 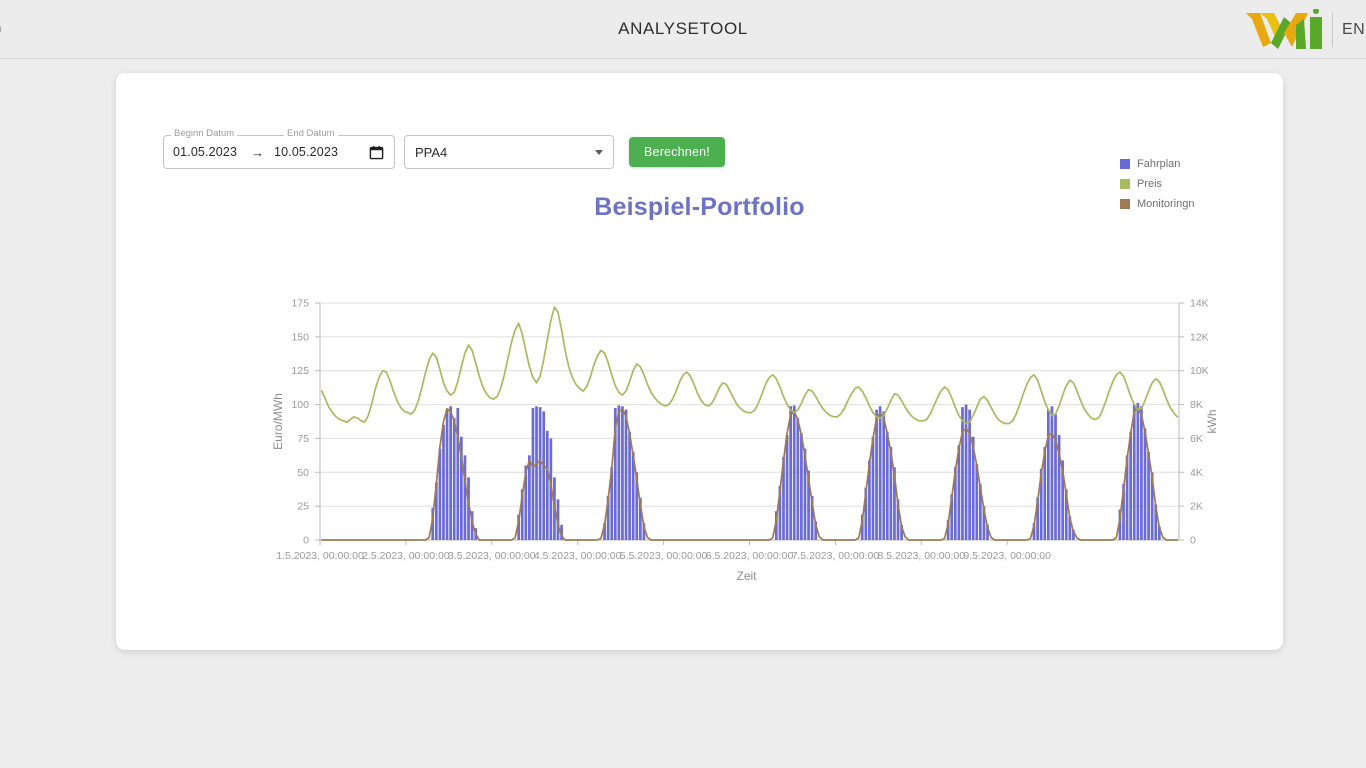 I want to click on svg-text: kWh, so click(x=1212, y=422).